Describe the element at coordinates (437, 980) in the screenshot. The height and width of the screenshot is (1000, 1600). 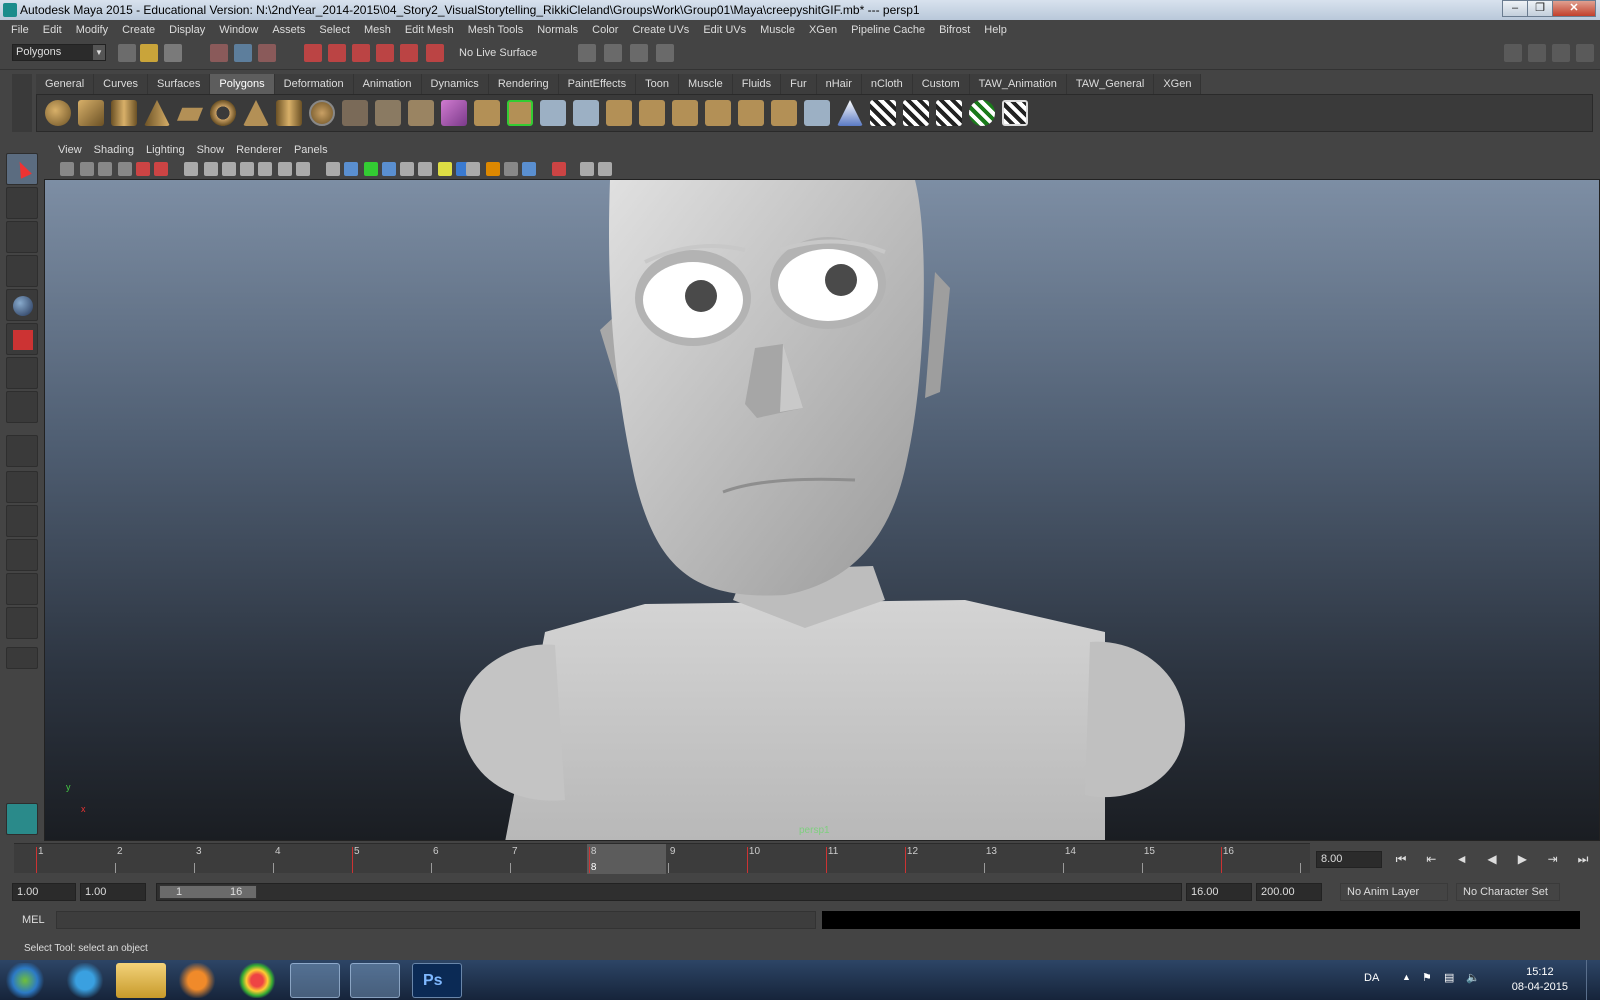
I see `photoshop-taskbar-icon: Ps` at that location.